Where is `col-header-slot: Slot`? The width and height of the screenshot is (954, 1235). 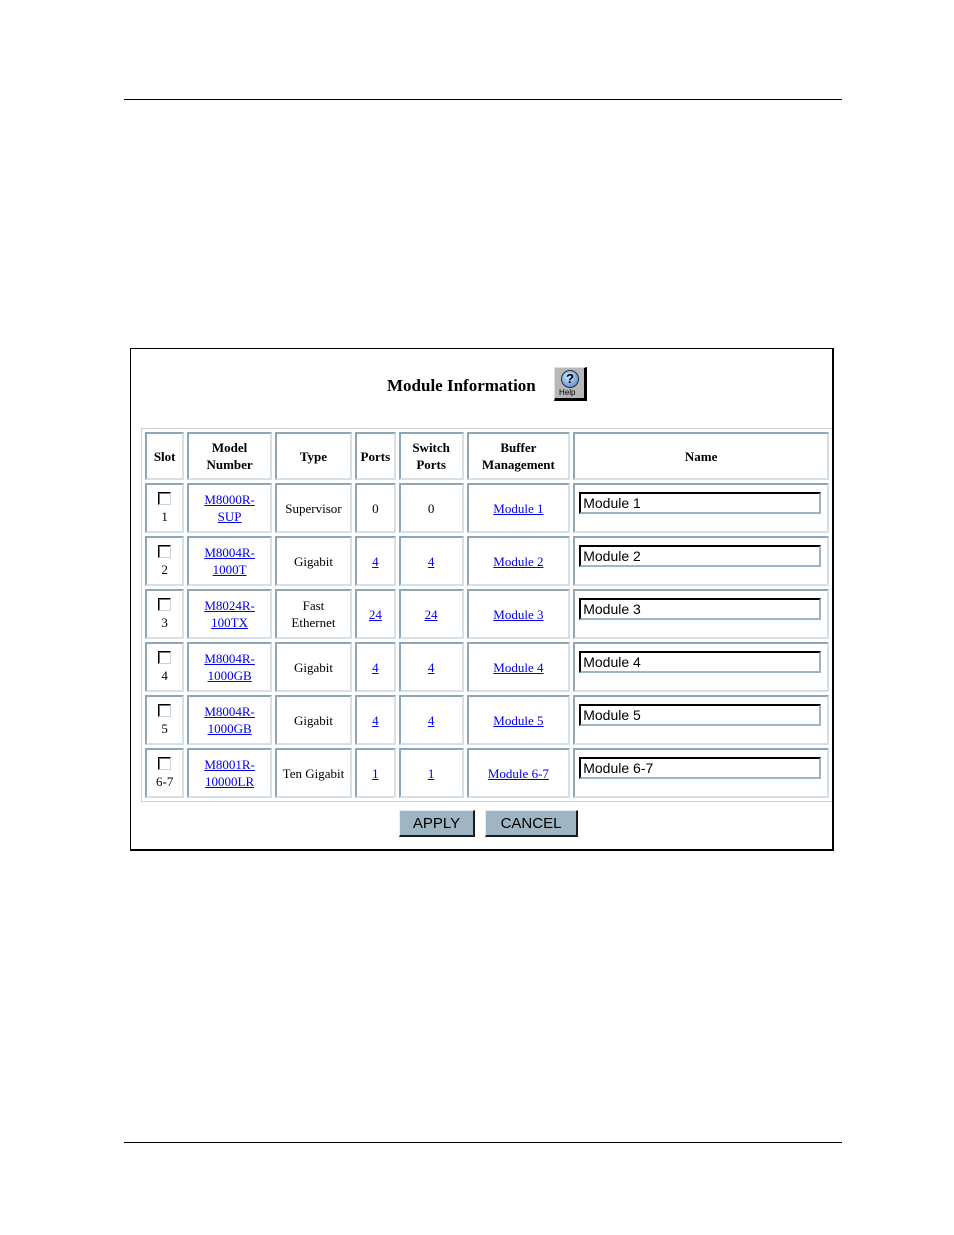 col-header-slot: Slot is located at coordinates (165, 456).